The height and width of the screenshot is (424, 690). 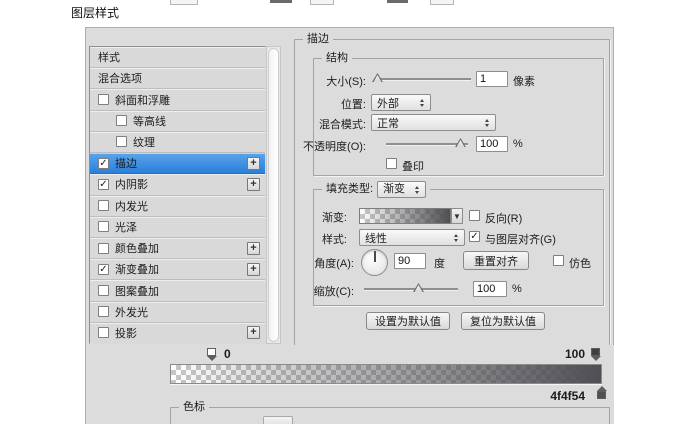 I want to click on texture-checkbox, so click(x=121, y=142).